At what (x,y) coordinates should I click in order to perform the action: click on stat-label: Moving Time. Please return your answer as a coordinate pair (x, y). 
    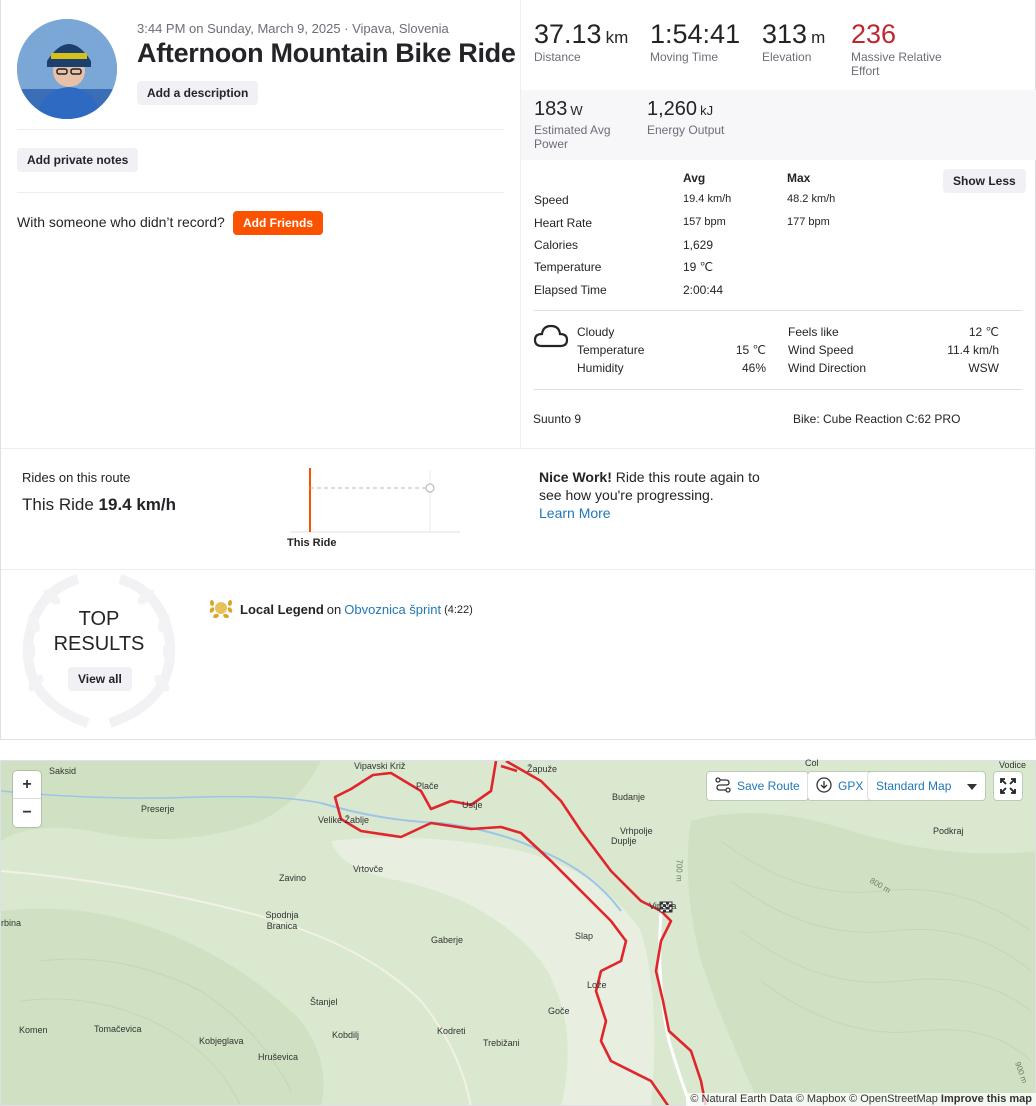
    Looking at the image, I should click on (684, 57).